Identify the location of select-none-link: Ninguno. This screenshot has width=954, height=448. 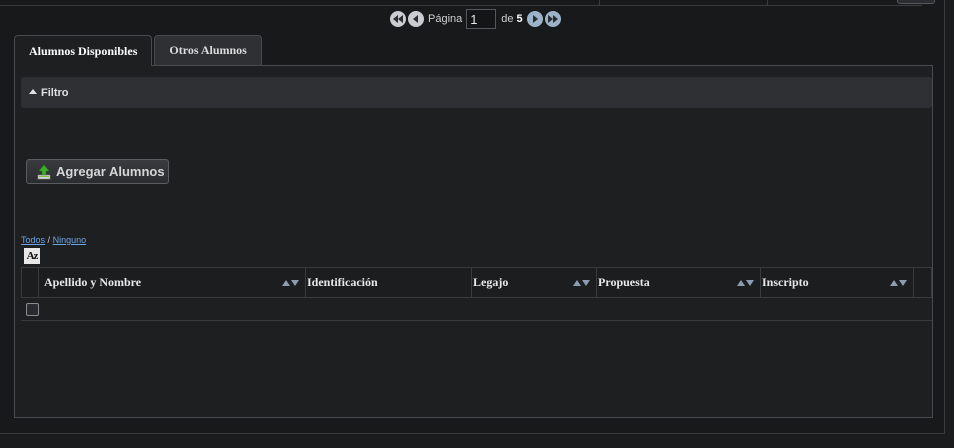
(70, 240).